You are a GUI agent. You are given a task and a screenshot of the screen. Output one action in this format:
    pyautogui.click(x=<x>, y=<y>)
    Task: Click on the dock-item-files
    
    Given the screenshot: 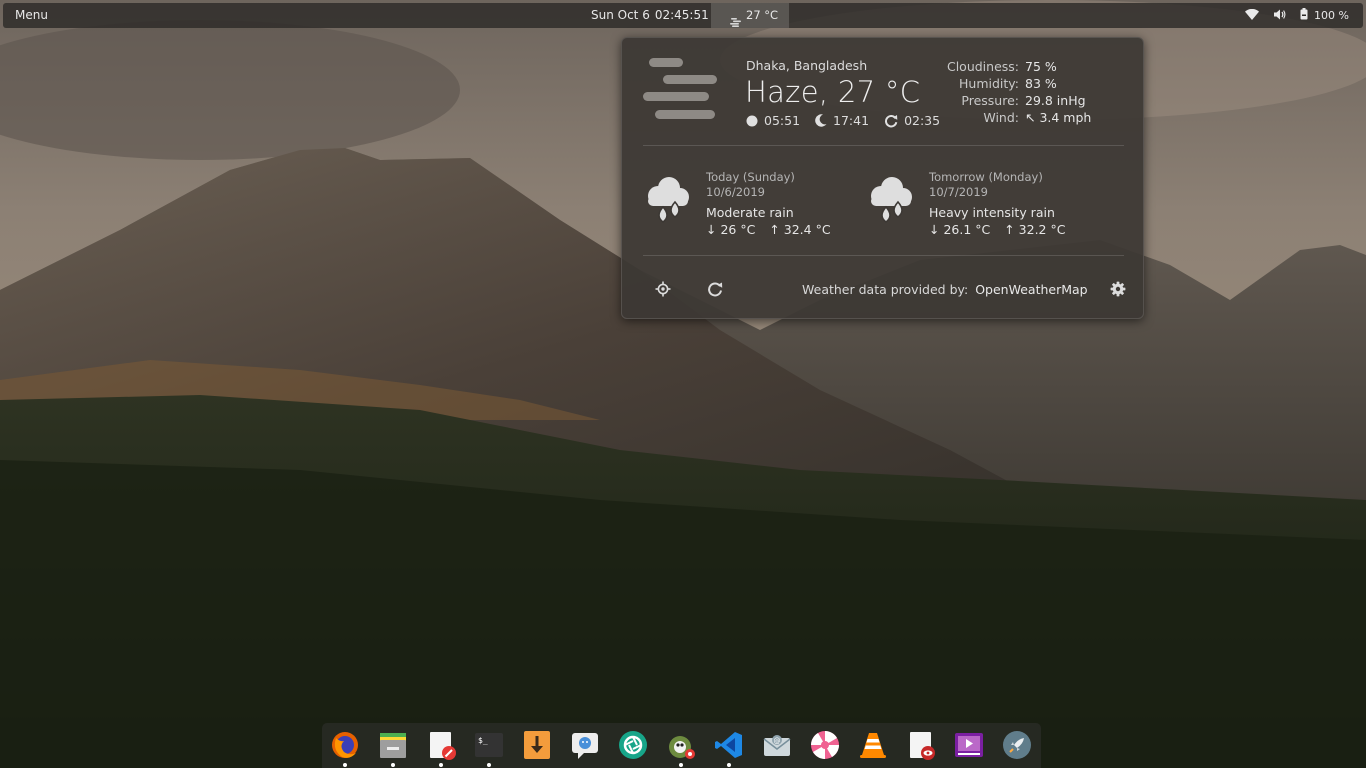 What is the action you would take?
    pyautogui.click(x=393, y=748)
    